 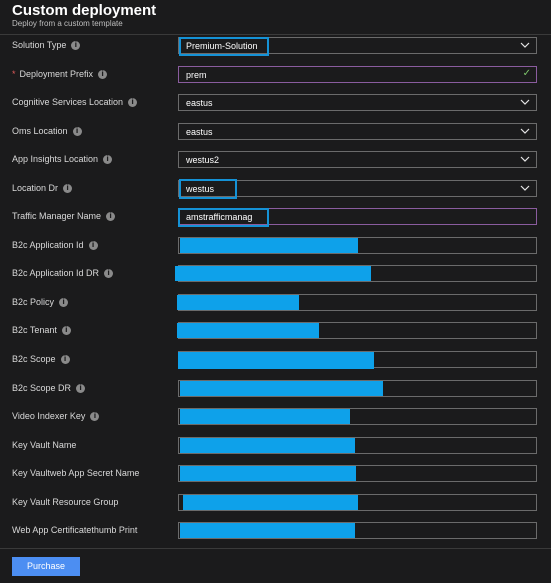 What do you see at coordinates (357, 131) in the screenshot?
I see `oms-location-dropdown: eastus` at bounding box center [357, 131].